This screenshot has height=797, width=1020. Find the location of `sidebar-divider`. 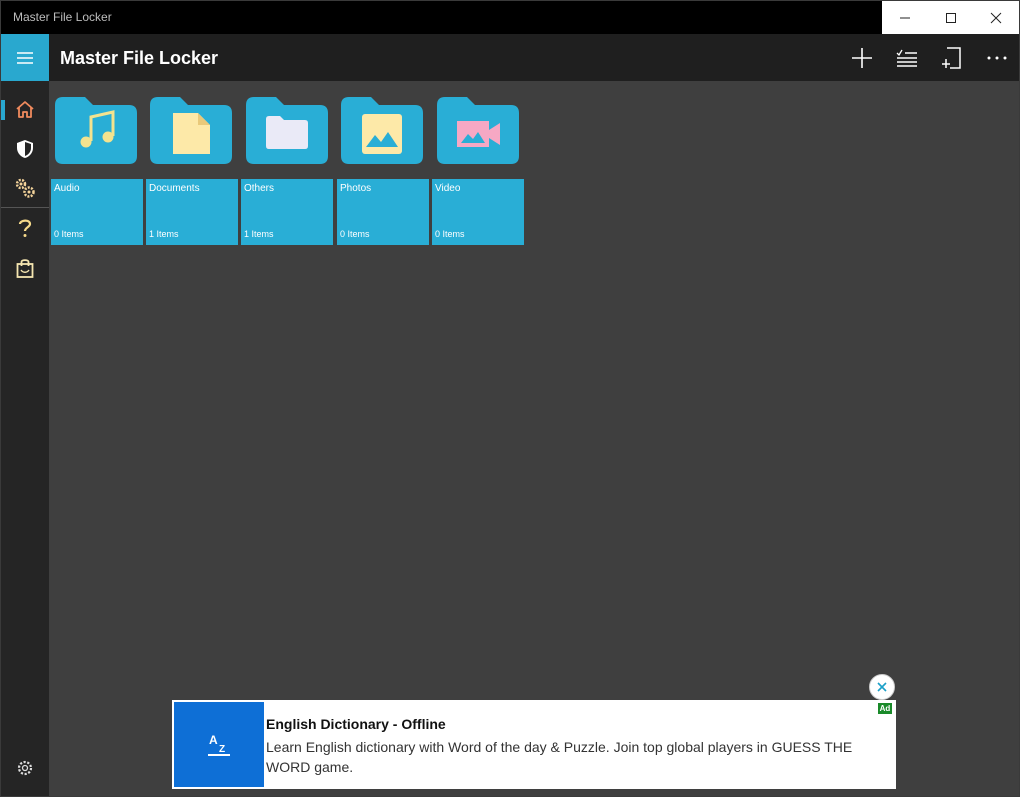

sidebar-divider is located at coordinates (25, 207).